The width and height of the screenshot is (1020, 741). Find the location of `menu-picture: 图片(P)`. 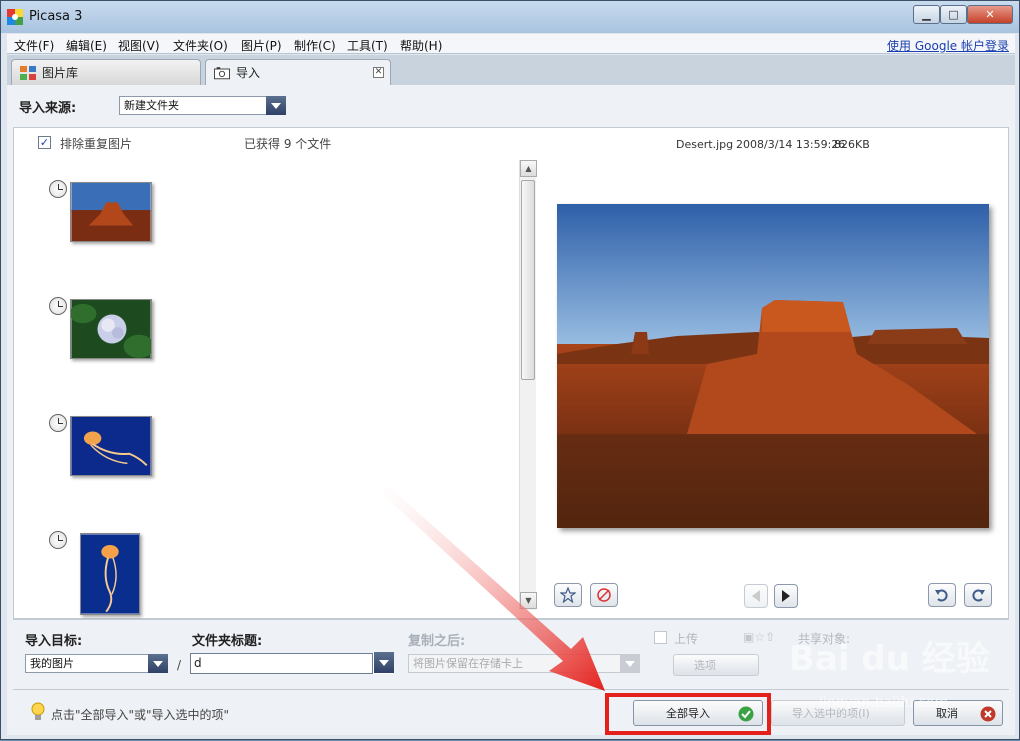

menu-picture: 图片(P) is located at coordinates (261, 45).